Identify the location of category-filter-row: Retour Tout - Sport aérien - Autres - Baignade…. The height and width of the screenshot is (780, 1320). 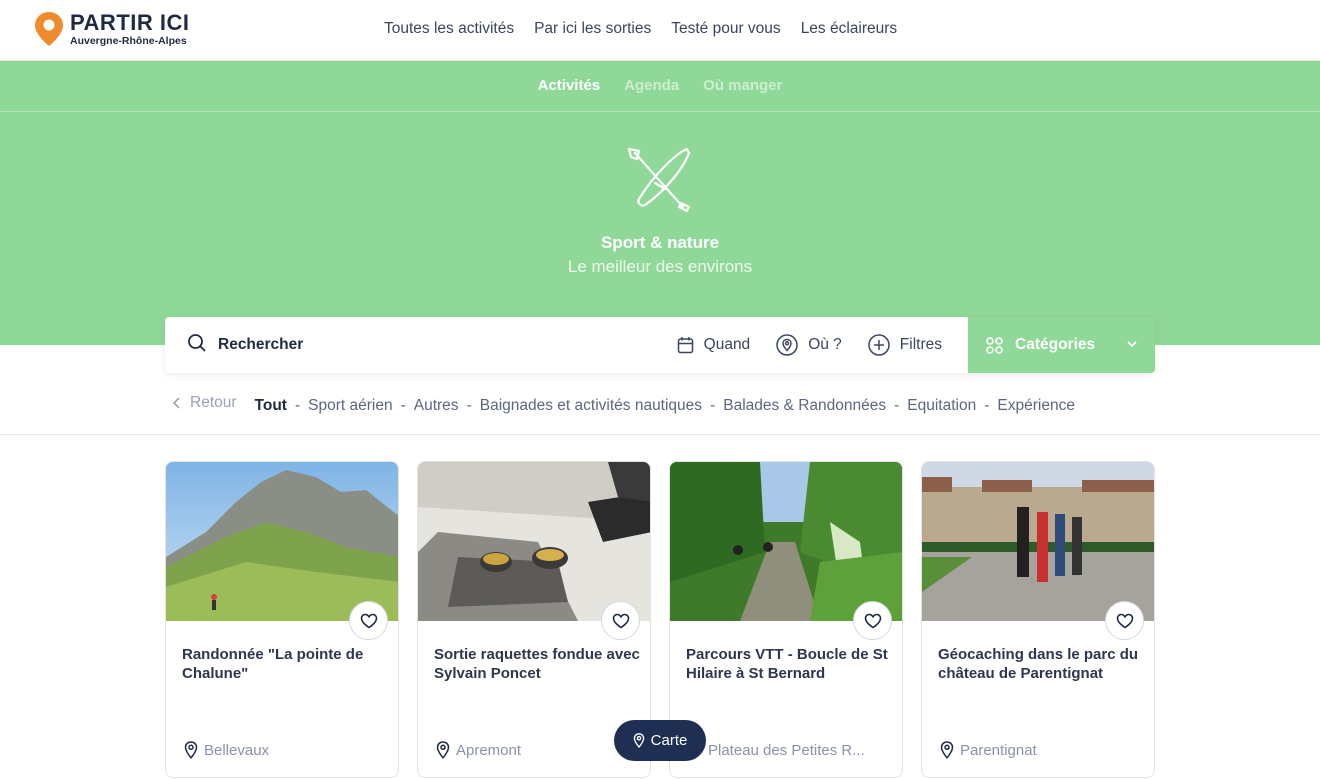
(664, 405).